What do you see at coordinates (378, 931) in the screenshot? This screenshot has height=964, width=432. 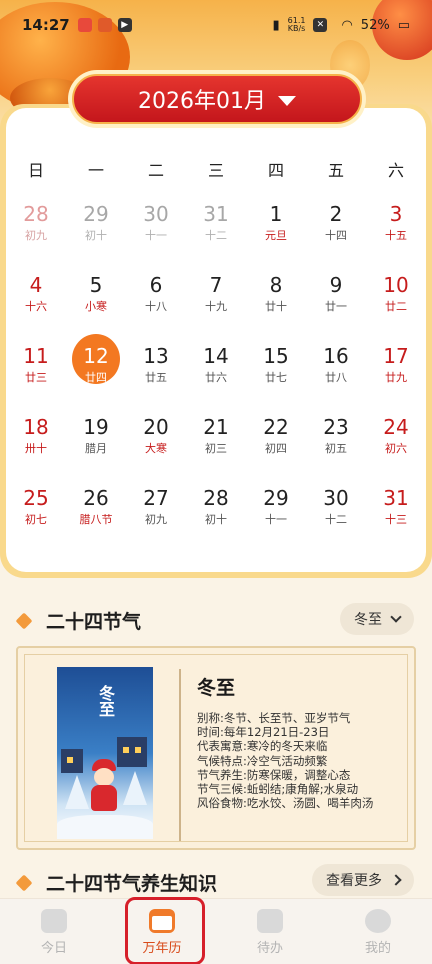 I see `tab-mine: 我的` at bounding box center [378, 931].